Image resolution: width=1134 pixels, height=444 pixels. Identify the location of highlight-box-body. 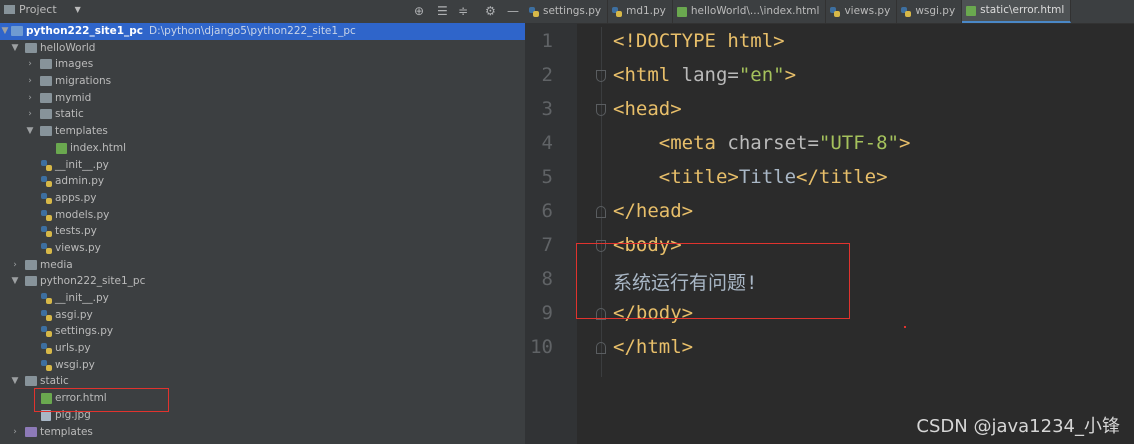
(713, 281).